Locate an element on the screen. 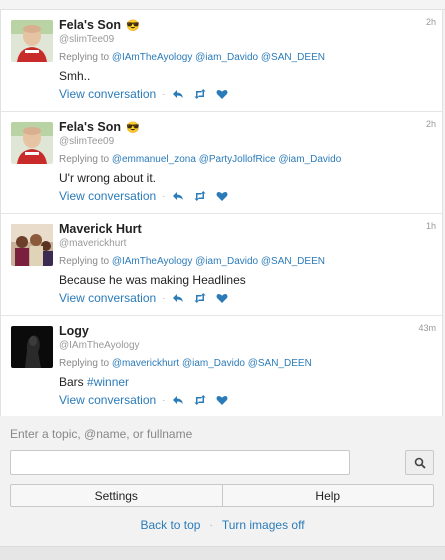  user-handle: @maverickhurt is located at coordinates (92, 243).